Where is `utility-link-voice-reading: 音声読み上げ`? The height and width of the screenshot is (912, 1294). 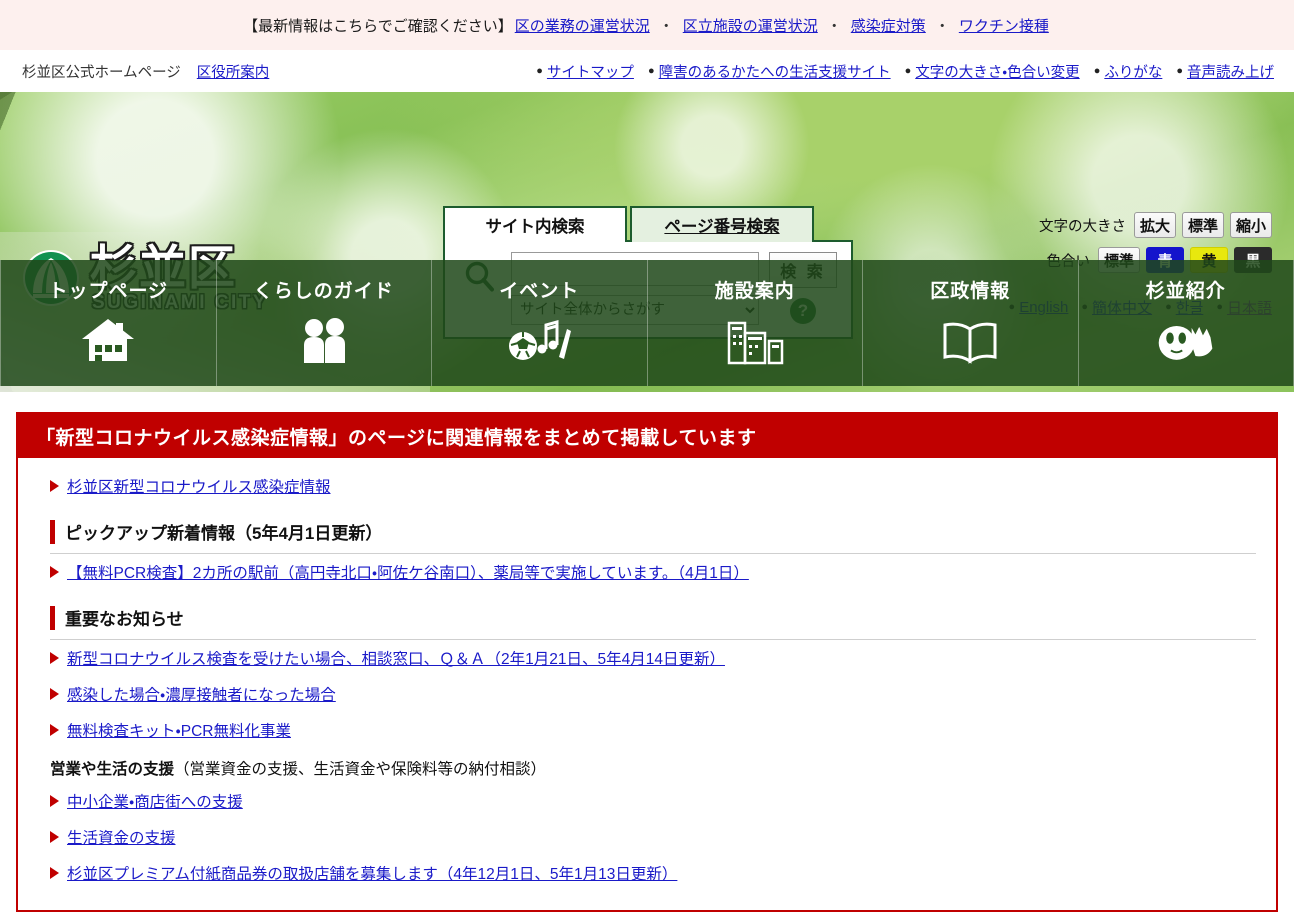 utility-link-voice-reading: 音声読み上げ is located at coordinates (1230, 71).